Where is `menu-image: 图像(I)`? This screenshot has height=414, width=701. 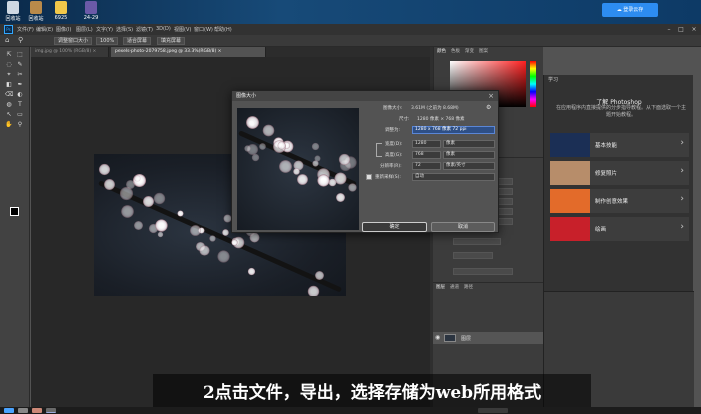 menu-image: 图像(I) is located at coordinates (63, 29).